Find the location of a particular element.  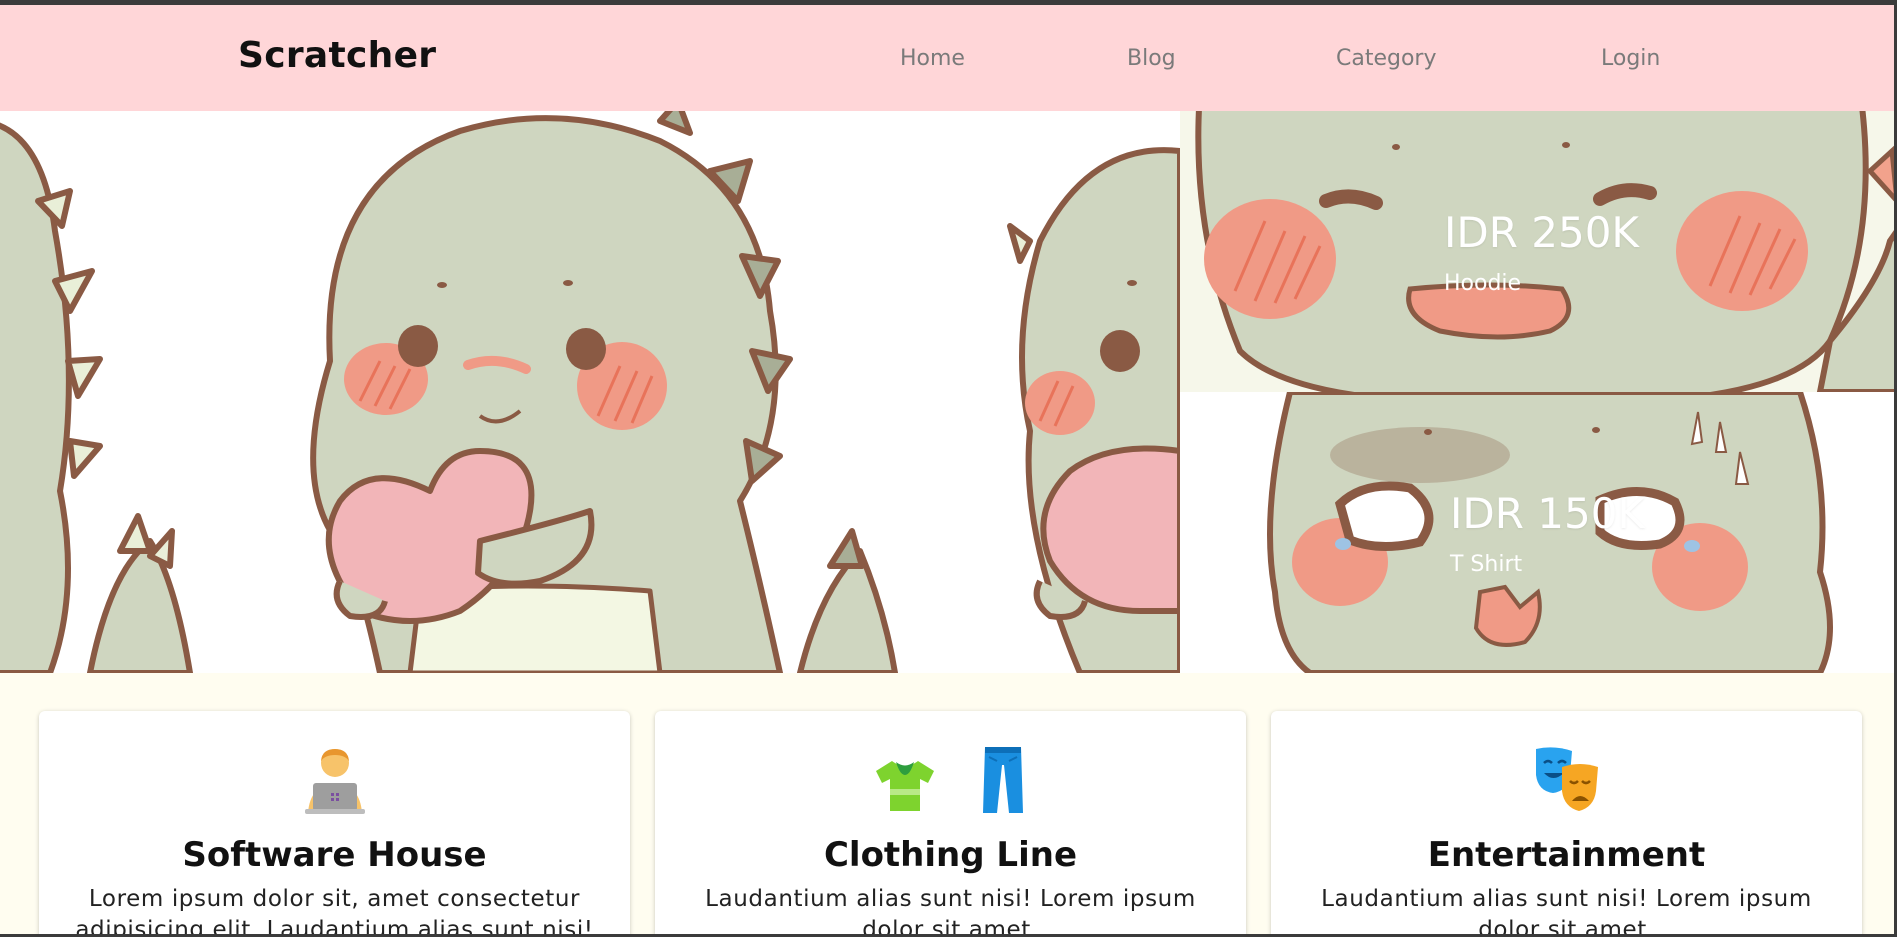

jeans-icon is located at coordinates (1003, 780).